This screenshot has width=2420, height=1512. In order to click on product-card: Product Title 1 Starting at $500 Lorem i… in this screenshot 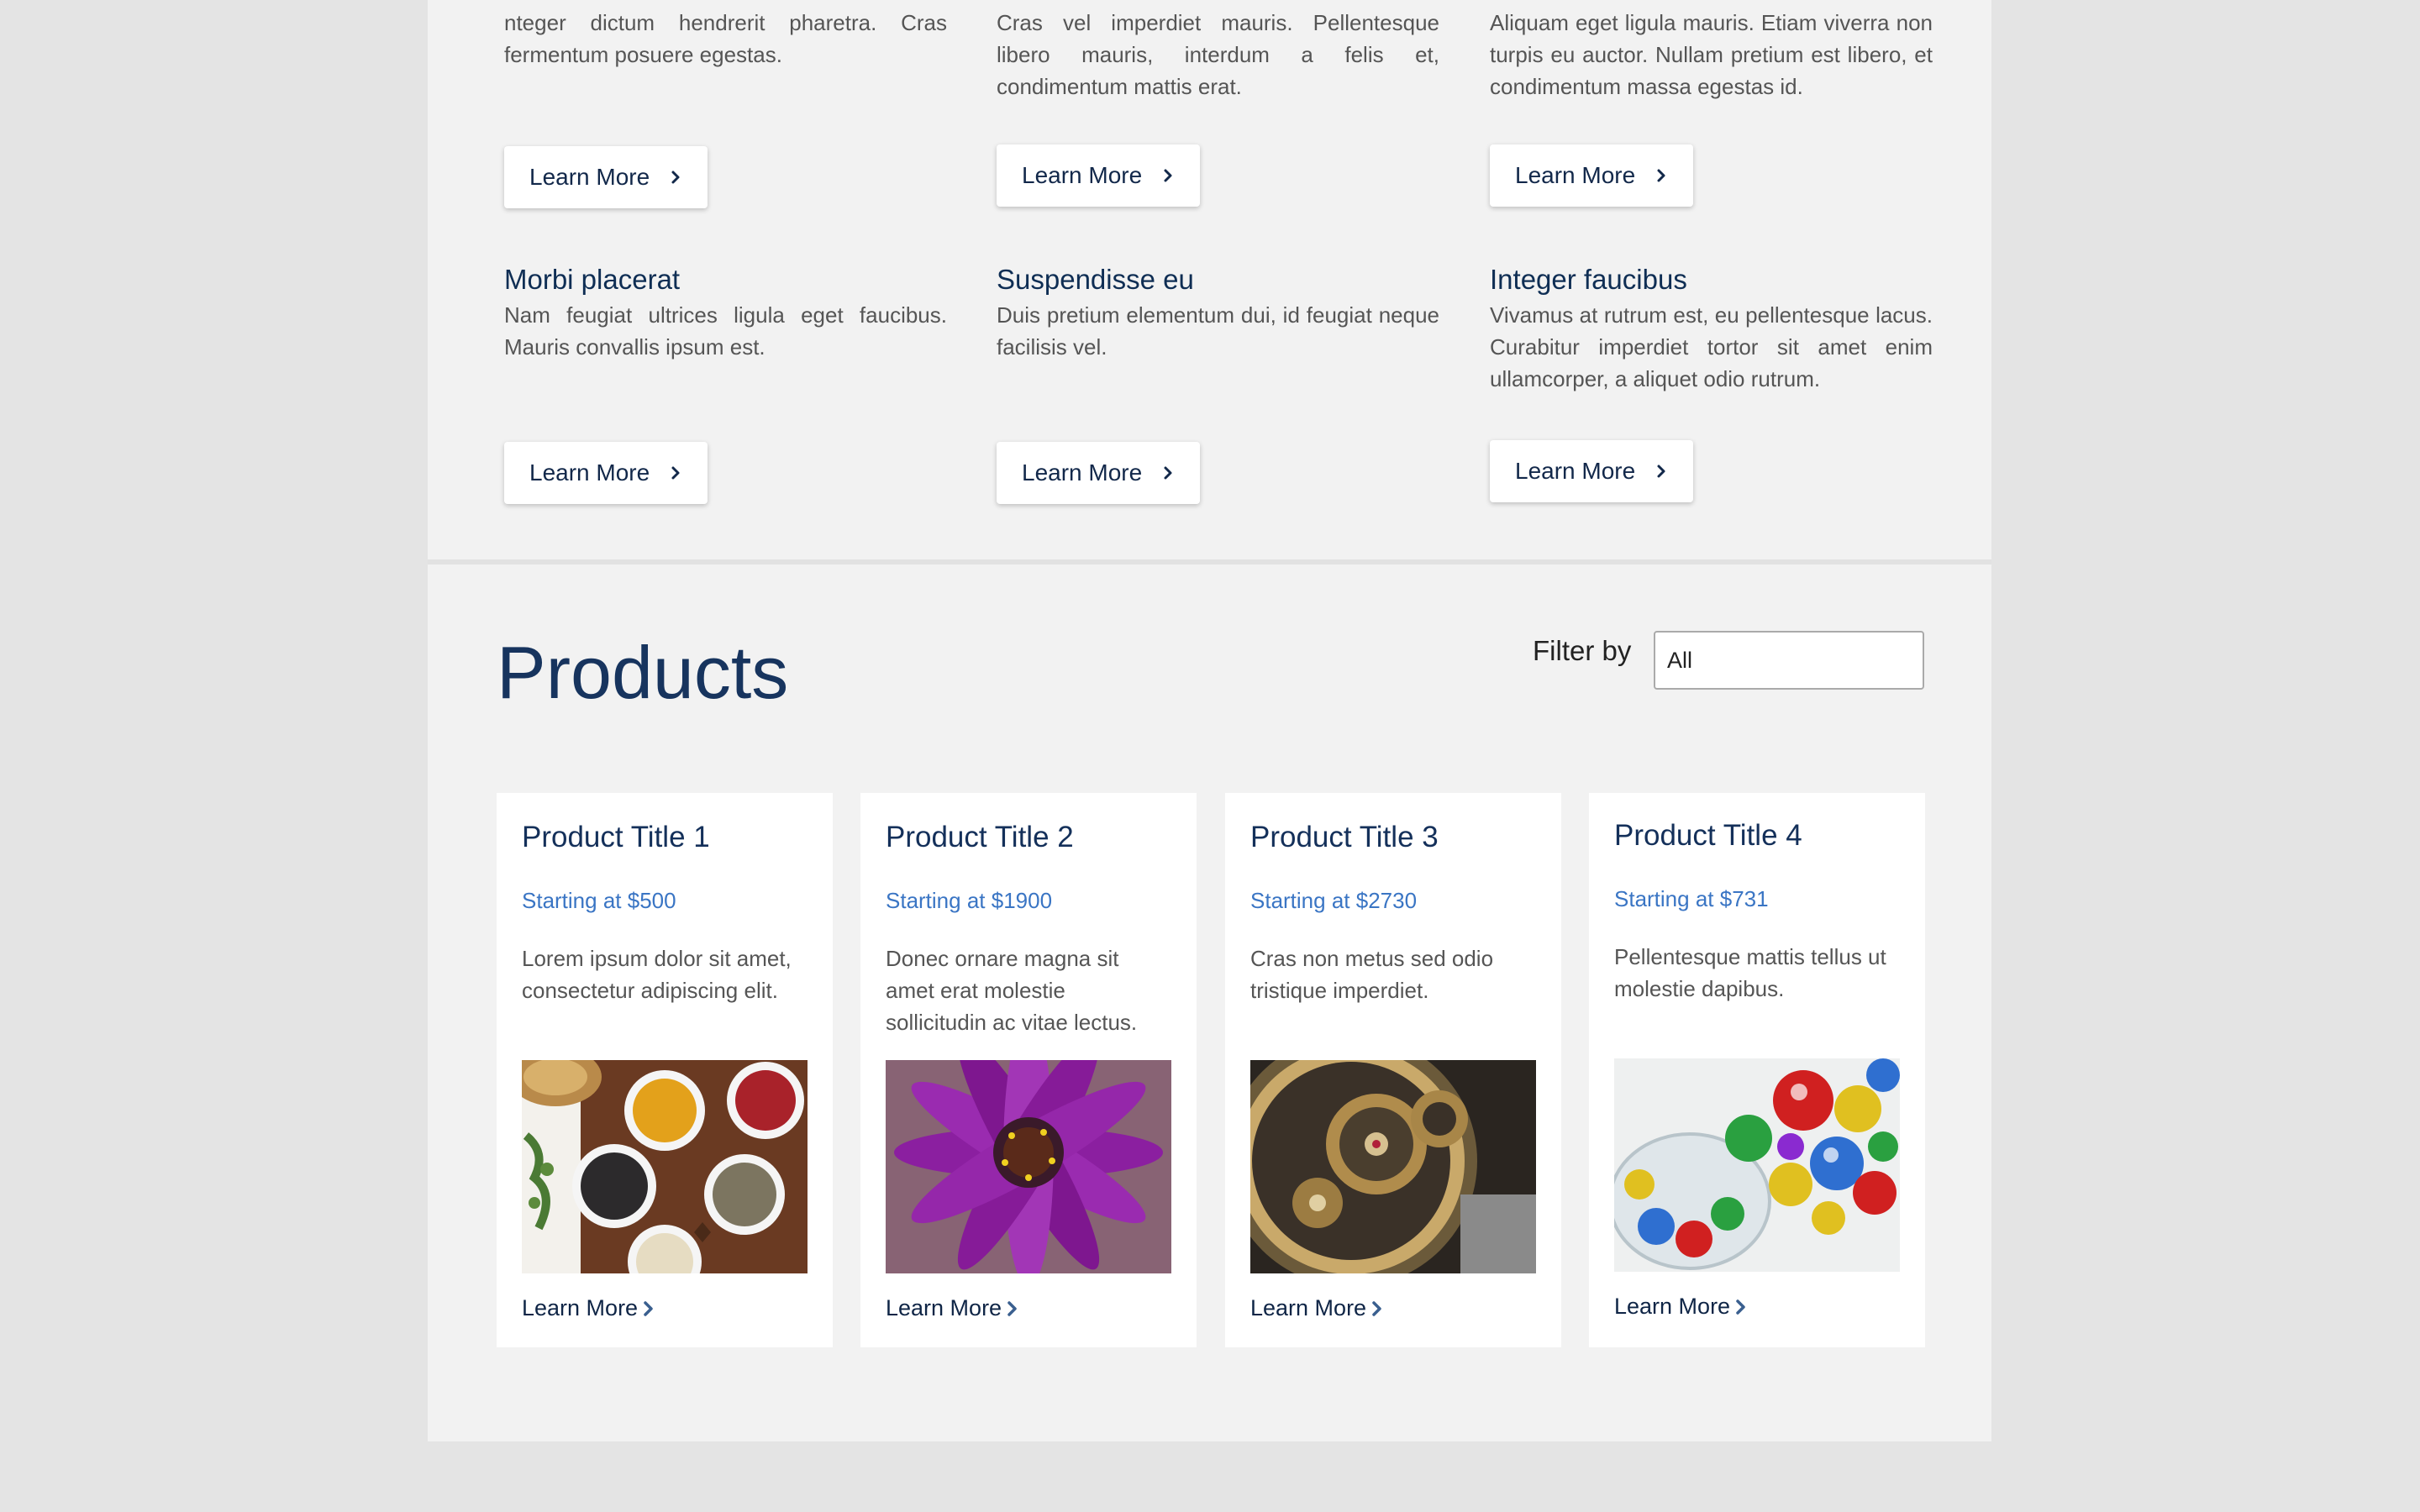, I will do `click(665, 1070)`.